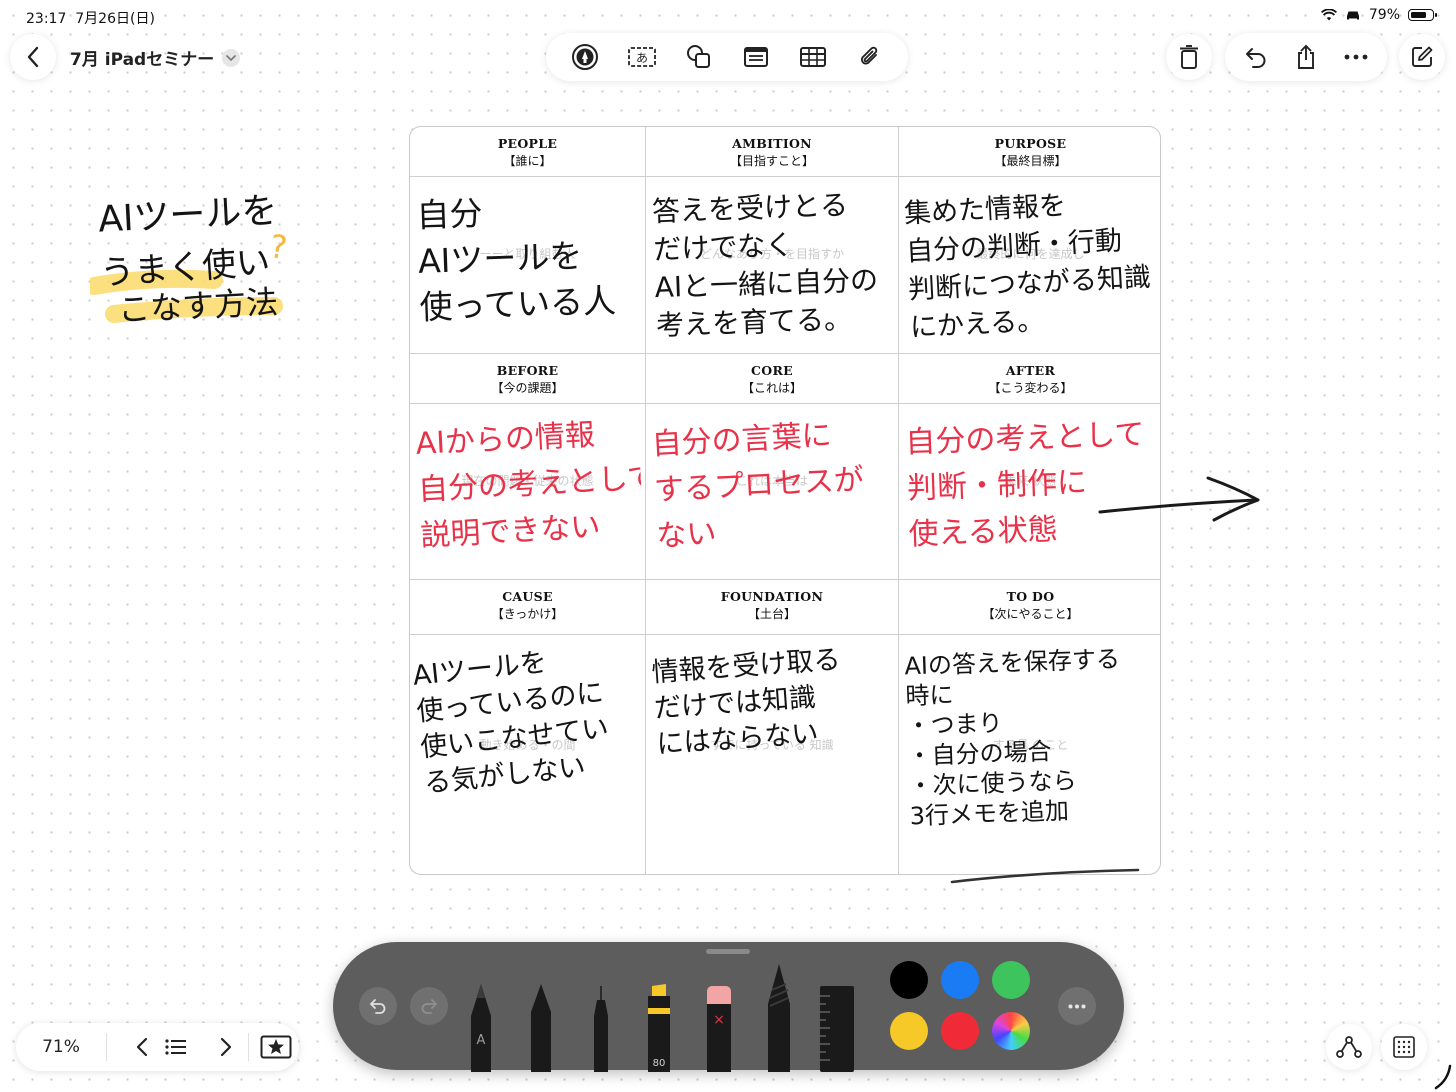  I want to click on attachment-icon, so click(868, 55).